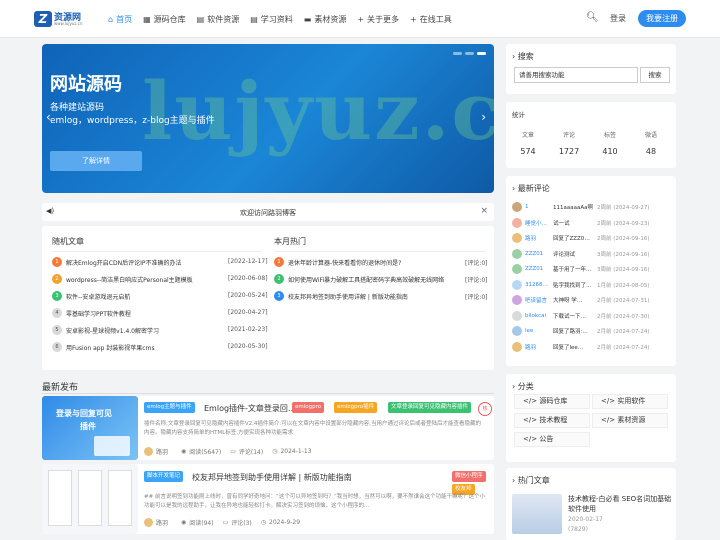 The image size is (720, 540). Describe the element at coordinates (484, 211) in the screenshot. I see `close-icon: ×` at that location.